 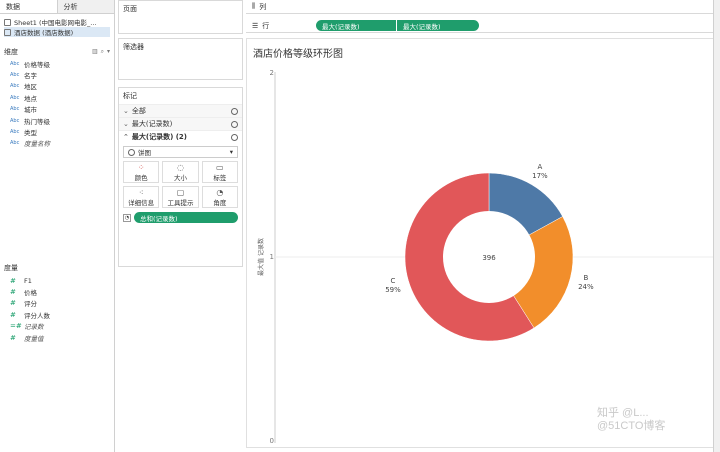 What do you see at coordinates (108, 52) in the screenshot?
I see `menu-icon: ▾` at bounding box center [108, 52].